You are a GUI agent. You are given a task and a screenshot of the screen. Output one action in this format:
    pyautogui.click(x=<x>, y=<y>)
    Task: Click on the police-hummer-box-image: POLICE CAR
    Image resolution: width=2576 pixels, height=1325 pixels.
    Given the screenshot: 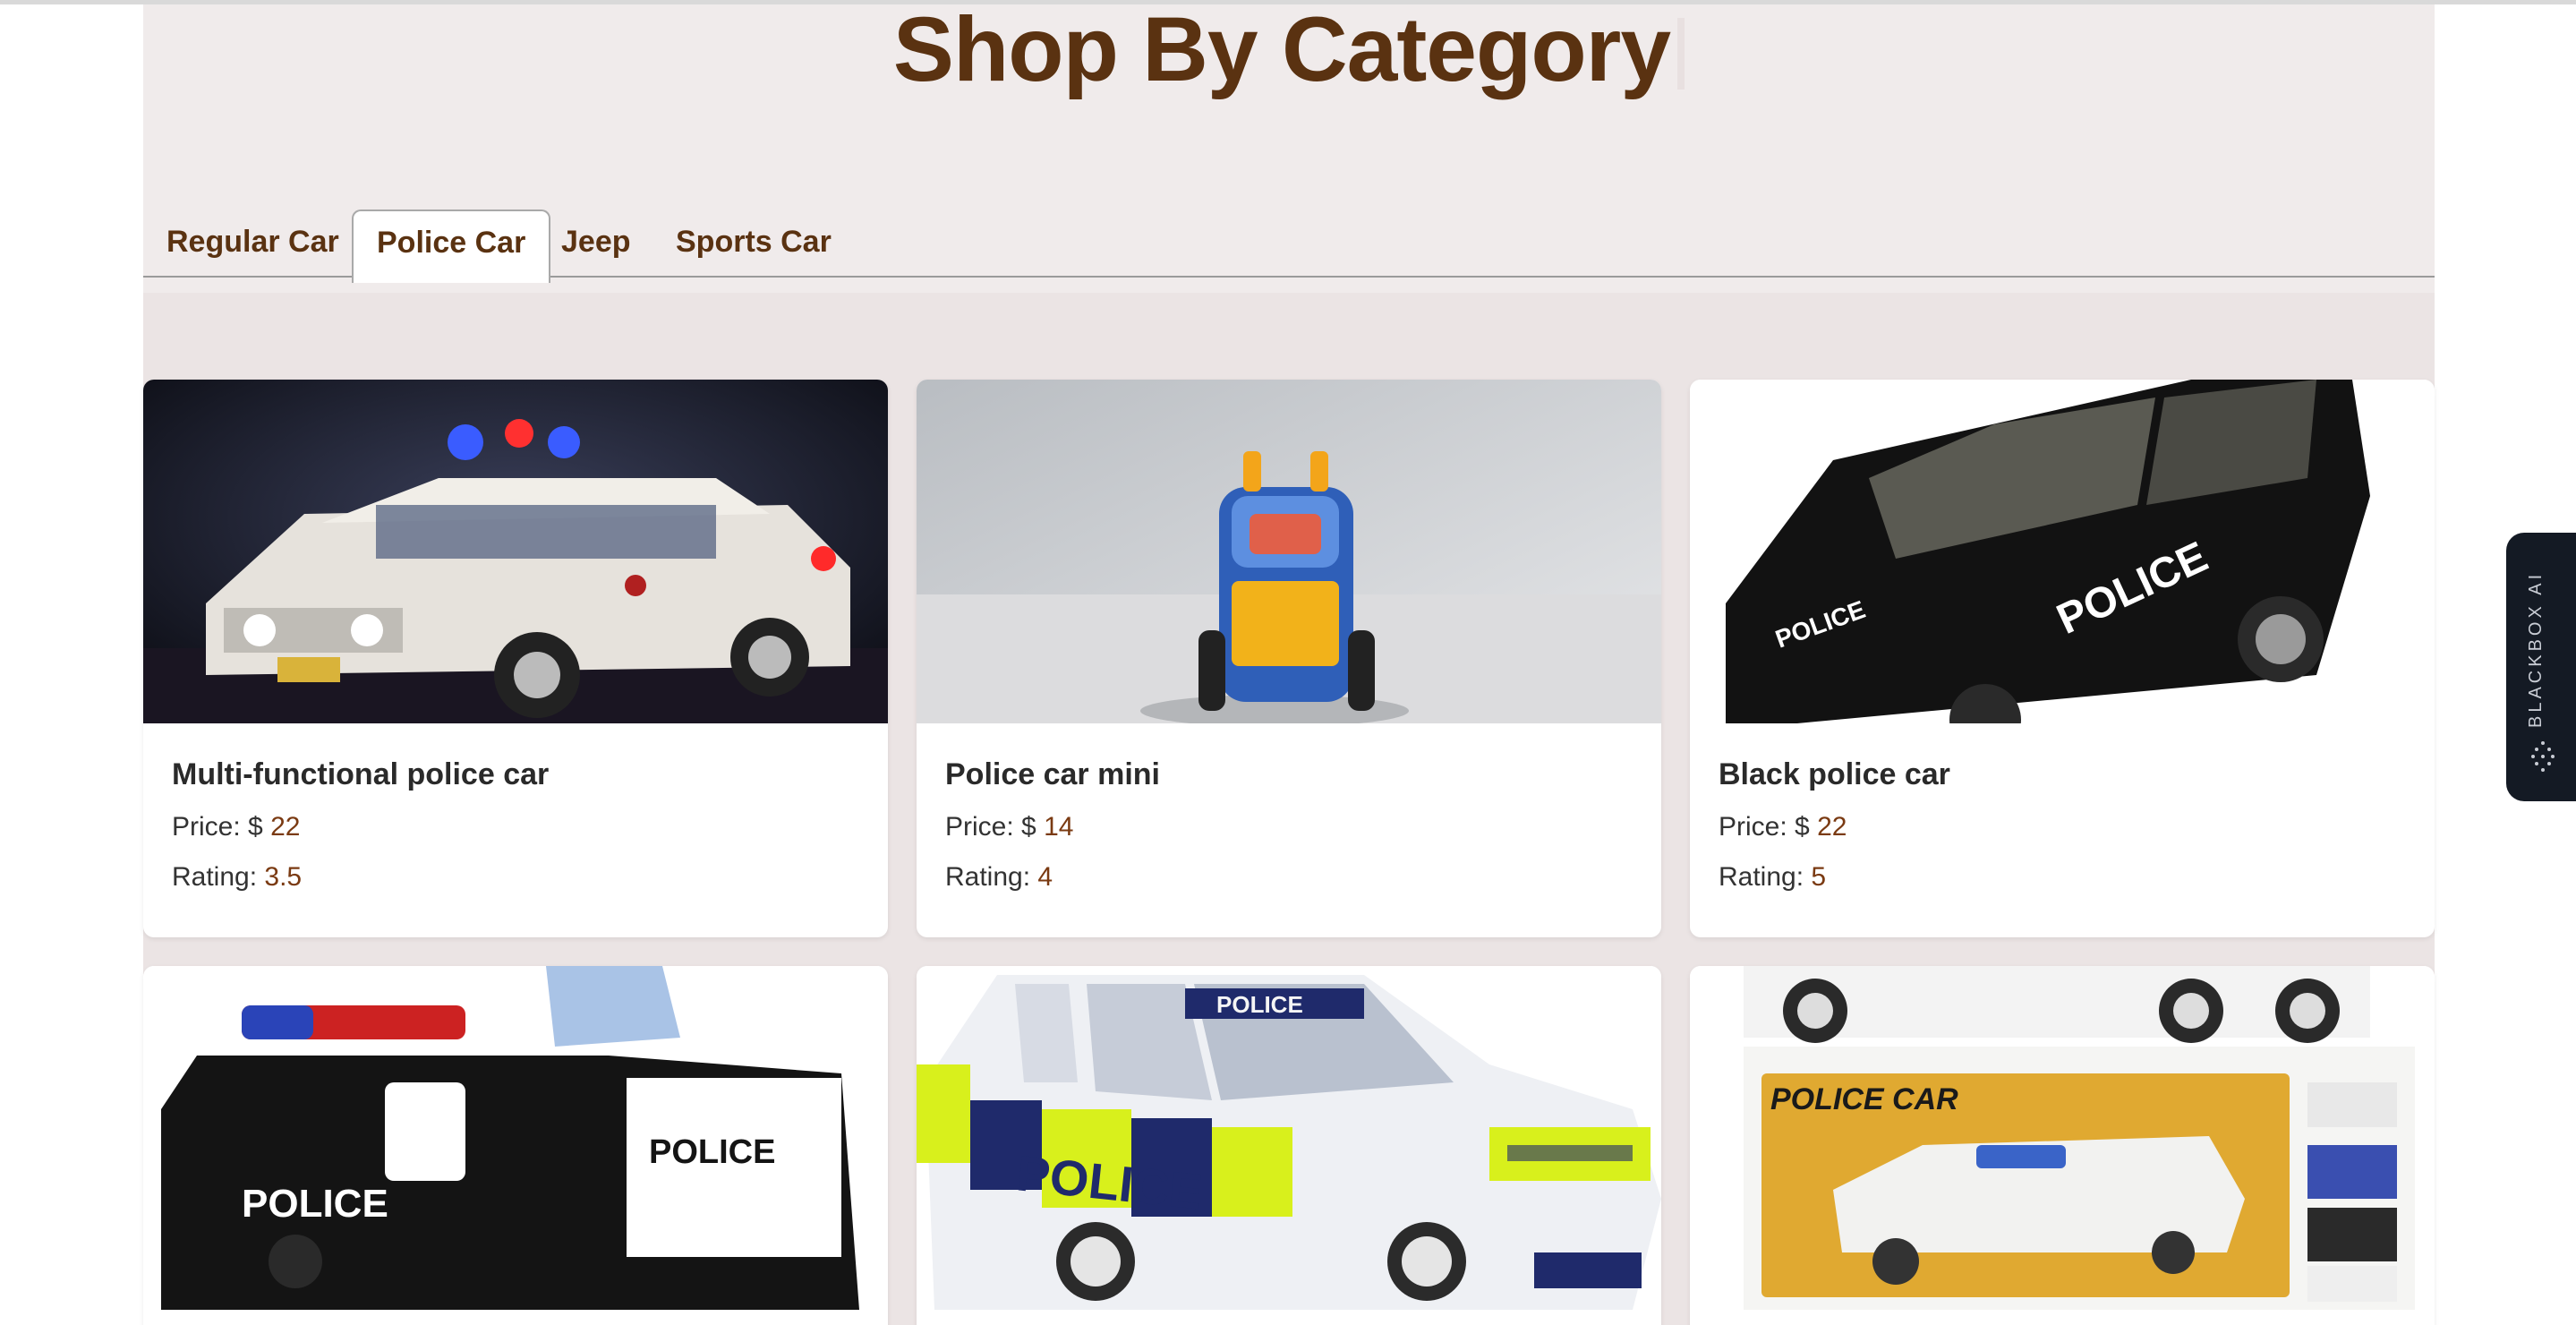 What is the action you would take?
    pyautogui.click(x=2062, y=1138)
    